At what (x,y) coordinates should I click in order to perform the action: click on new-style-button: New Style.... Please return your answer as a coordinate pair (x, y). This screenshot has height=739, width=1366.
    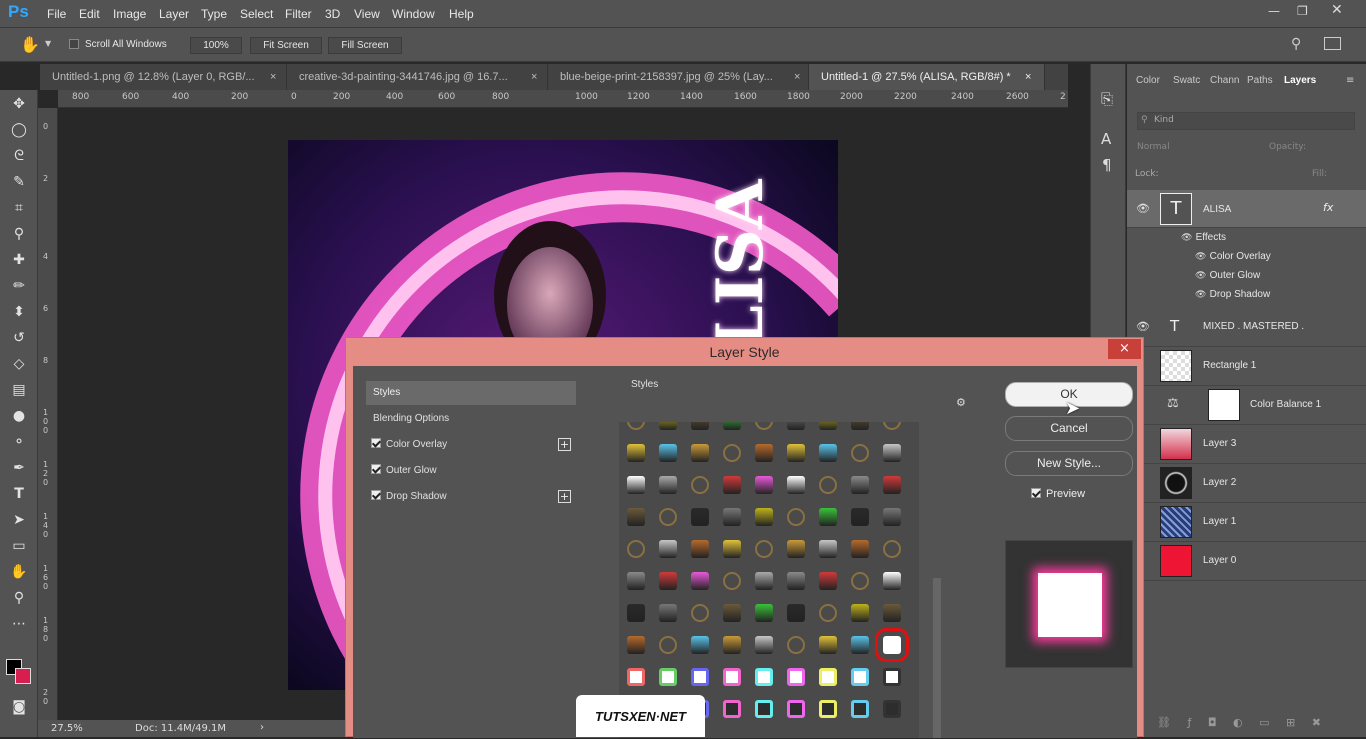
    Looking at the image, I should click on (1069, 463).